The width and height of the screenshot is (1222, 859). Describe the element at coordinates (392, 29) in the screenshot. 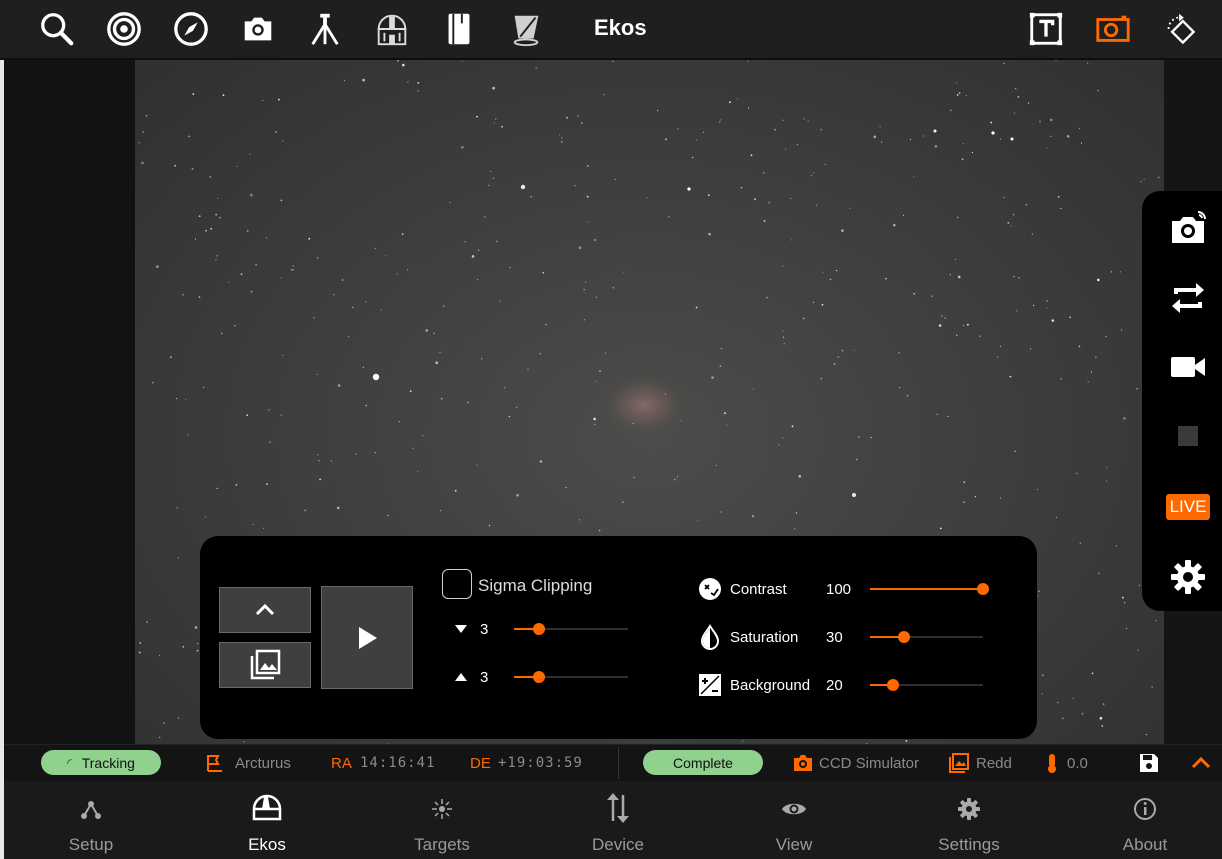

I see `observatory-dome-icon` at that location.